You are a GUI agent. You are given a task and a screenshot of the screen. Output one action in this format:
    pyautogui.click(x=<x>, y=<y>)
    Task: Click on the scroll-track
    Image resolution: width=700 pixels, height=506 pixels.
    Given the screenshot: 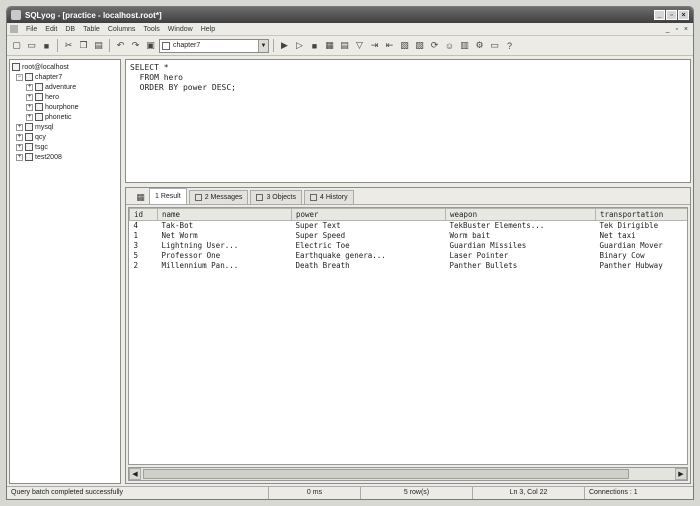 What is the action you would take?
    pyautogui.click(x=408, y=474)
    